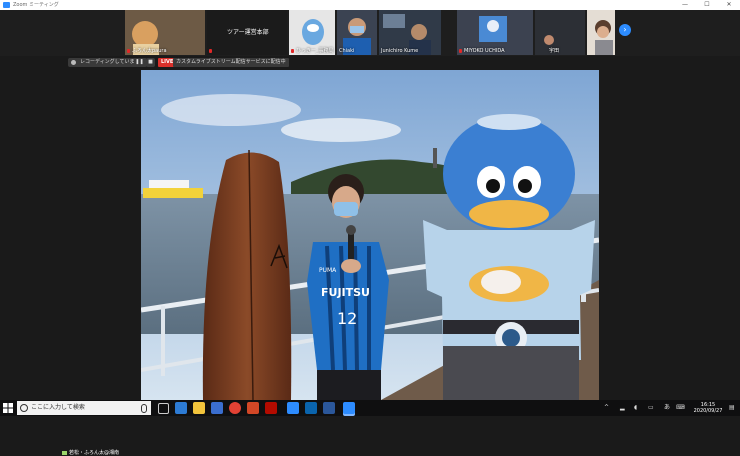  I want to click on windows-taskbar: ここに入力して検索 ^ ▂ ◖ ▭ あ ⌨ 16:15 2020/09/27 ▤, so click(370, 408).